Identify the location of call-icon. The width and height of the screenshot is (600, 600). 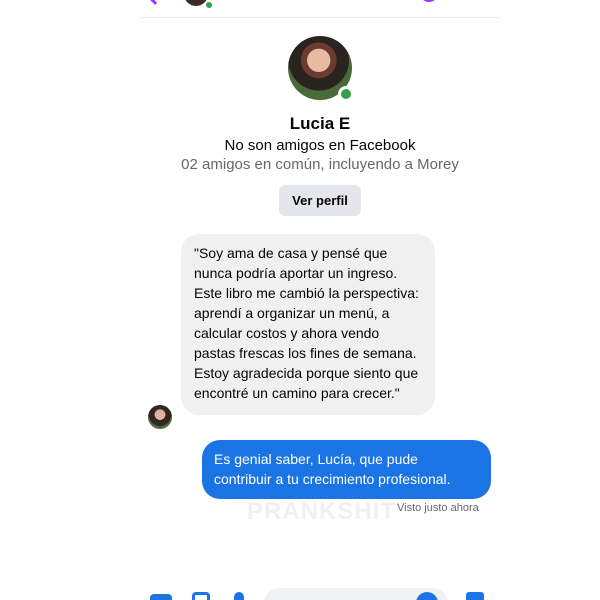
(429, 1).